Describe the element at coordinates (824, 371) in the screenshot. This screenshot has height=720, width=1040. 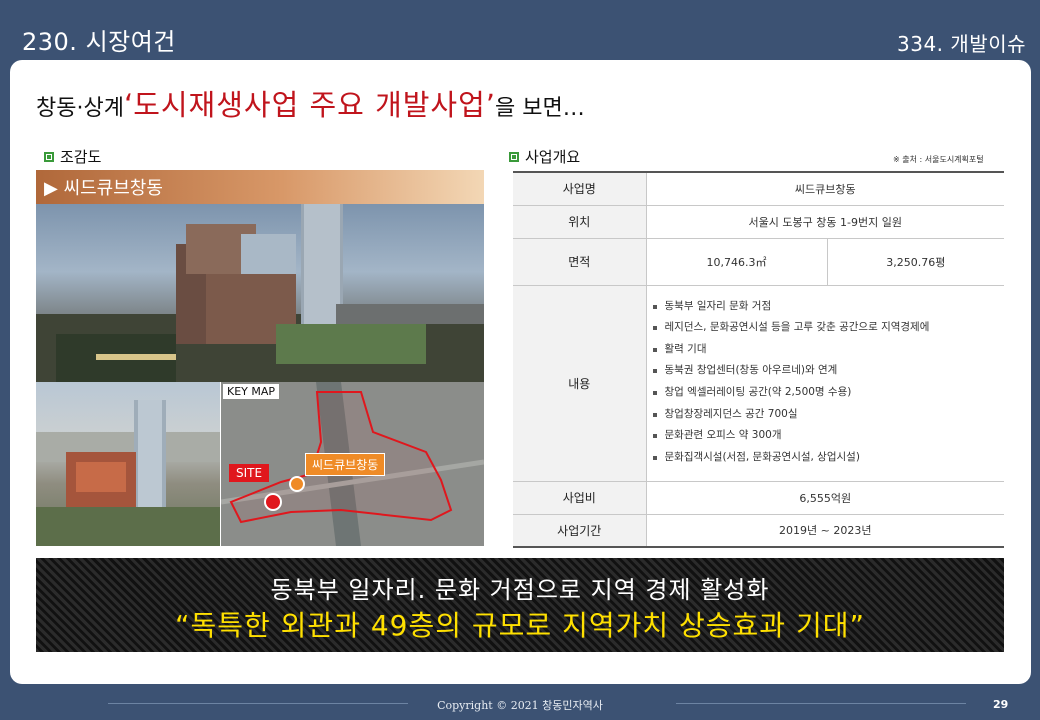
I see `list-item: 동북권 창업센터(창동 아우르네)와 연계` at that location.